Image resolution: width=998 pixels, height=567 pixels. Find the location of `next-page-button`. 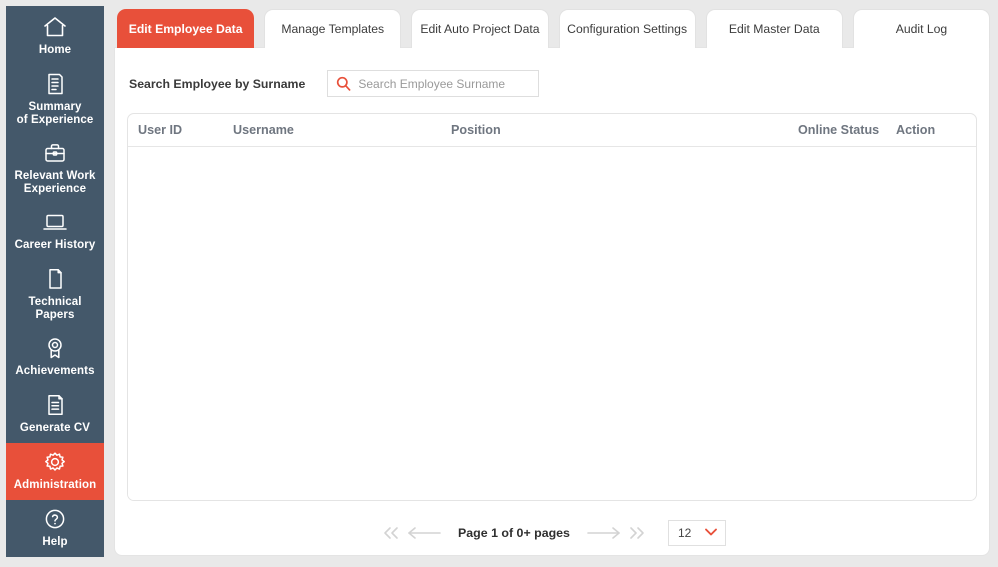

next-page-button is located at coordinates (604, 533).